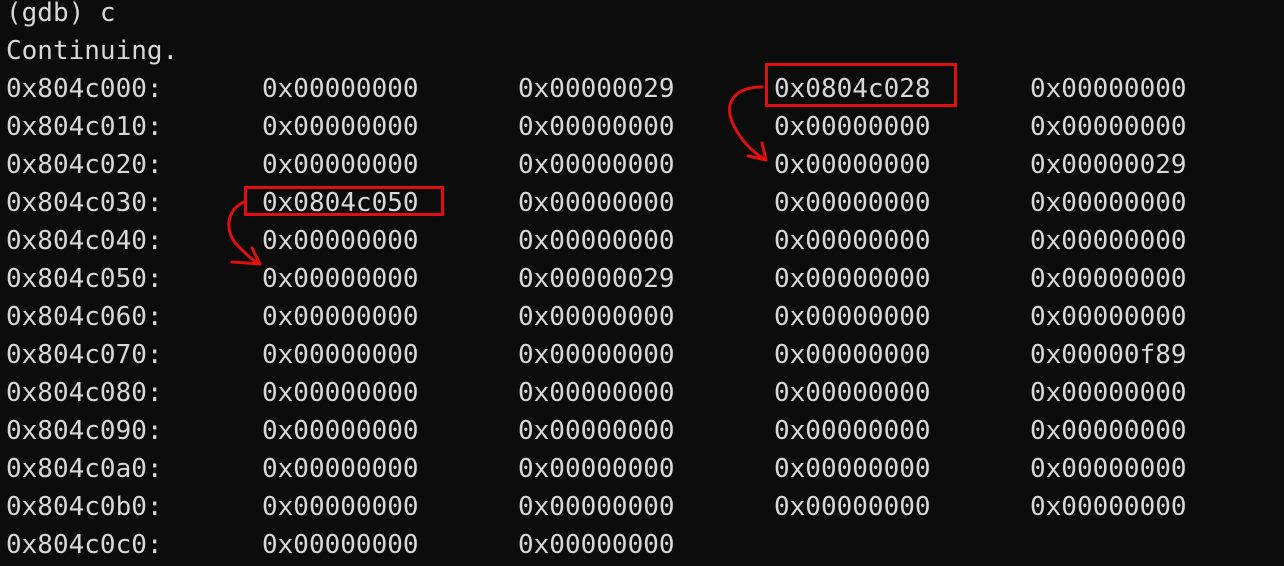  Describe the element at coordinates (84, 545) in the screenshot. I see `row-address: 0x804c0c0:` at that location.